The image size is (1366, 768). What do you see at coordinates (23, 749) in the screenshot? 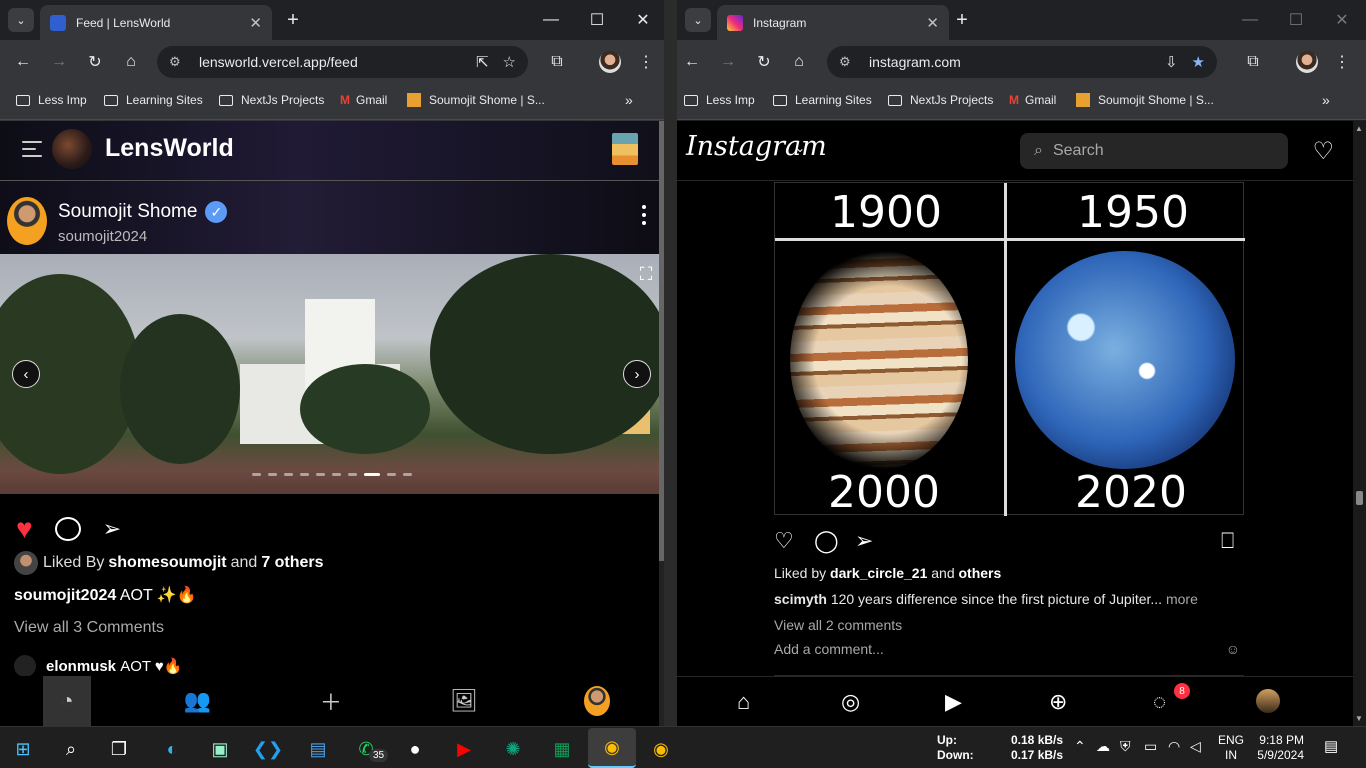
I see `start-windows-icon: ⊞` at bounding box center [23, 749].